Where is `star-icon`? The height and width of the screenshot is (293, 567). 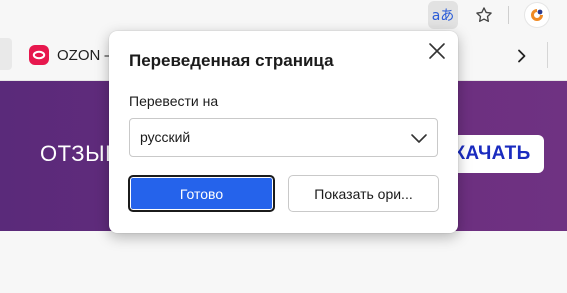 star-icon is located at coordinates (484, 15).